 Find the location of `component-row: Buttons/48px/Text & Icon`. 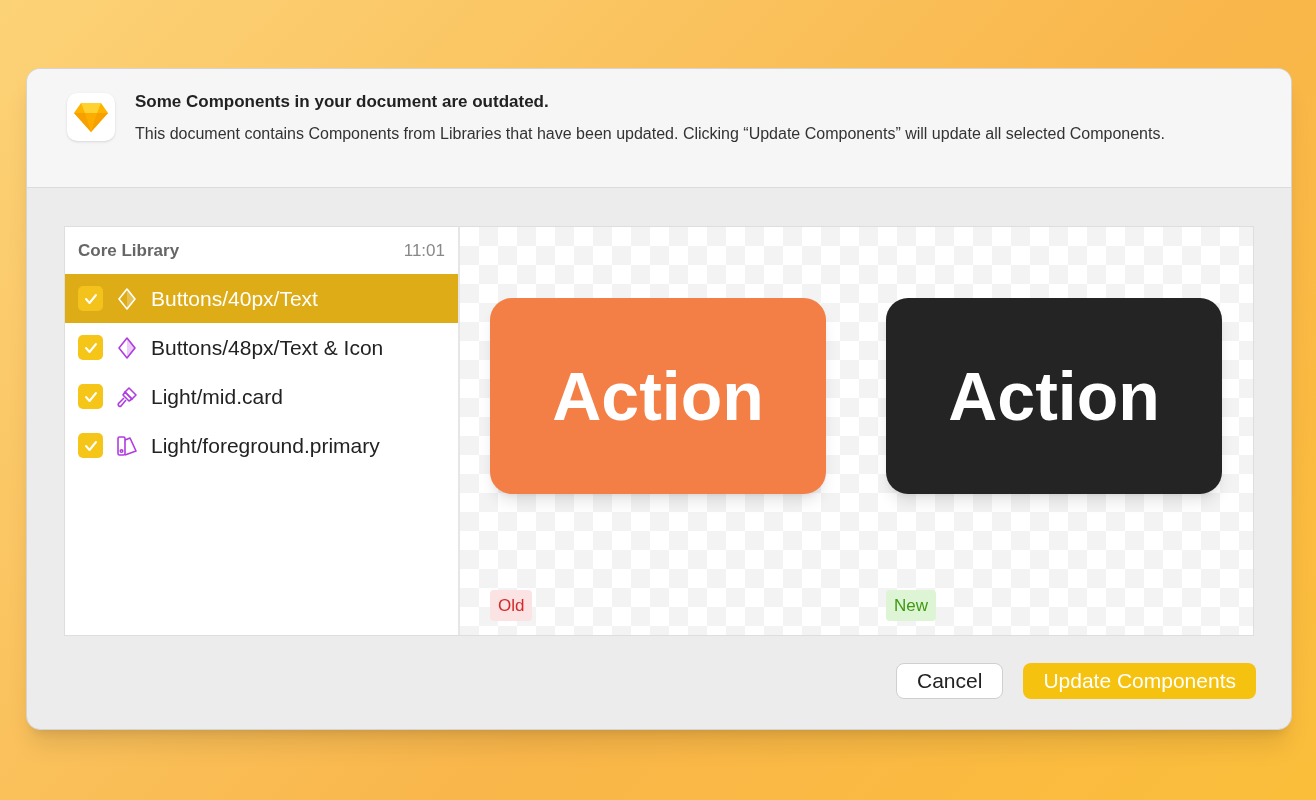

component-row: Buttons/48px/Text & Icon is located at coordinates (261, 347).